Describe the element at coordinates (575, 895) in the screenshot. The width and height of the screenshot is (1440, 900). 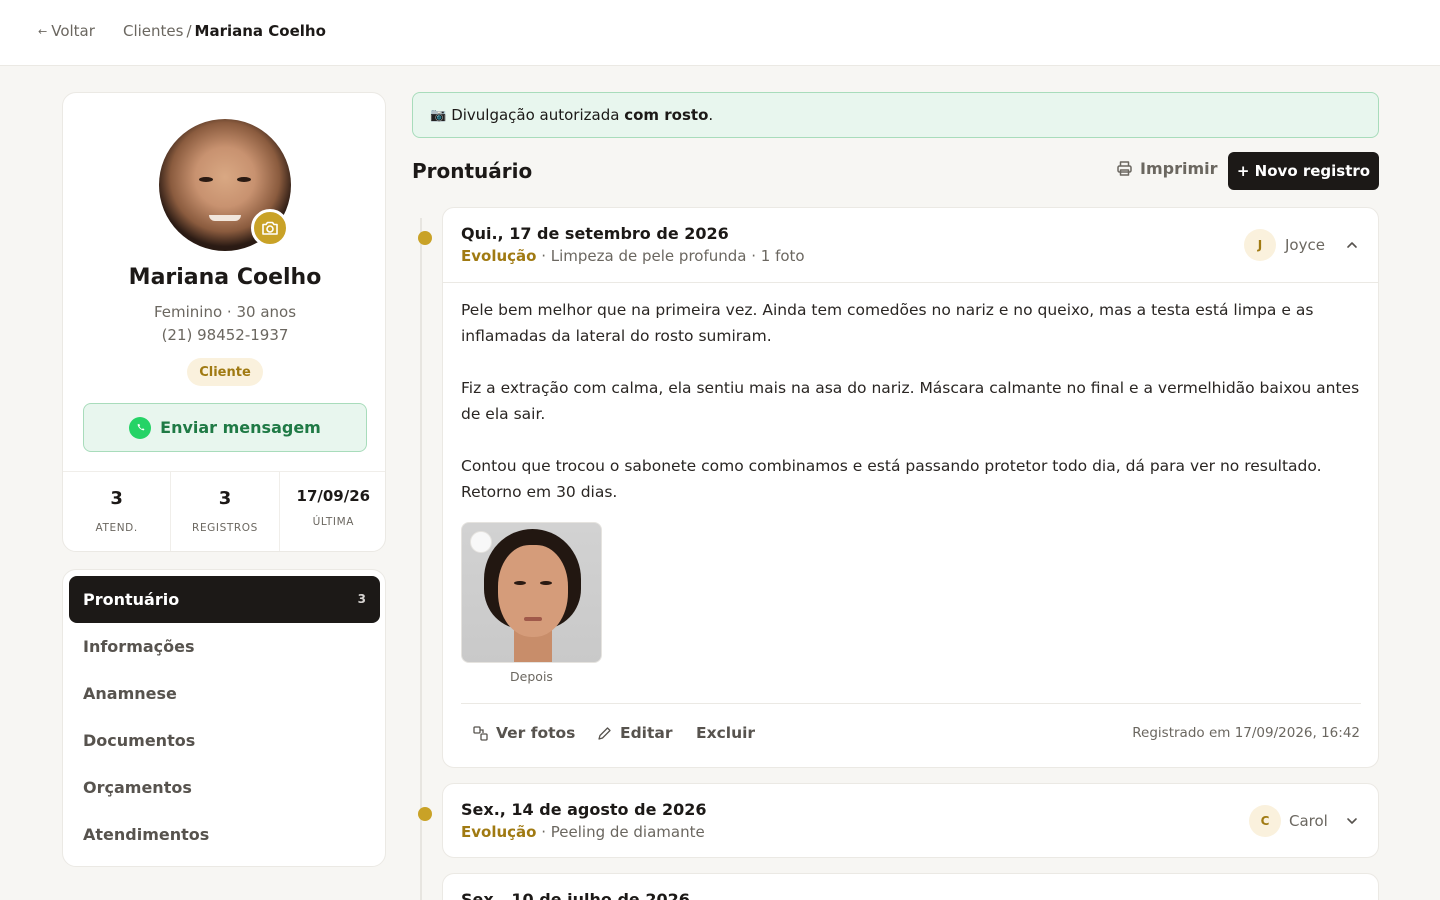
I see `record-date: Sex., 10 de julho de 2026` at that location.